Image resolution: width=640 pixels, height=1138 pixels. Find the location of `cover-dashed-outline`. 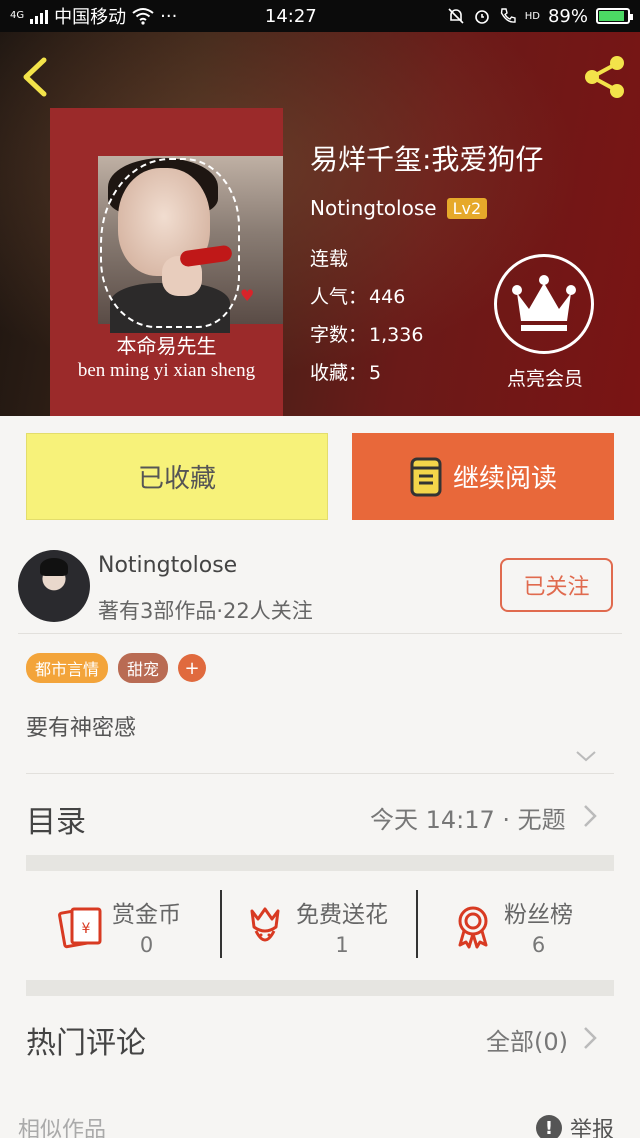

cover-dashed-outline is located at coordinates (170, 243).